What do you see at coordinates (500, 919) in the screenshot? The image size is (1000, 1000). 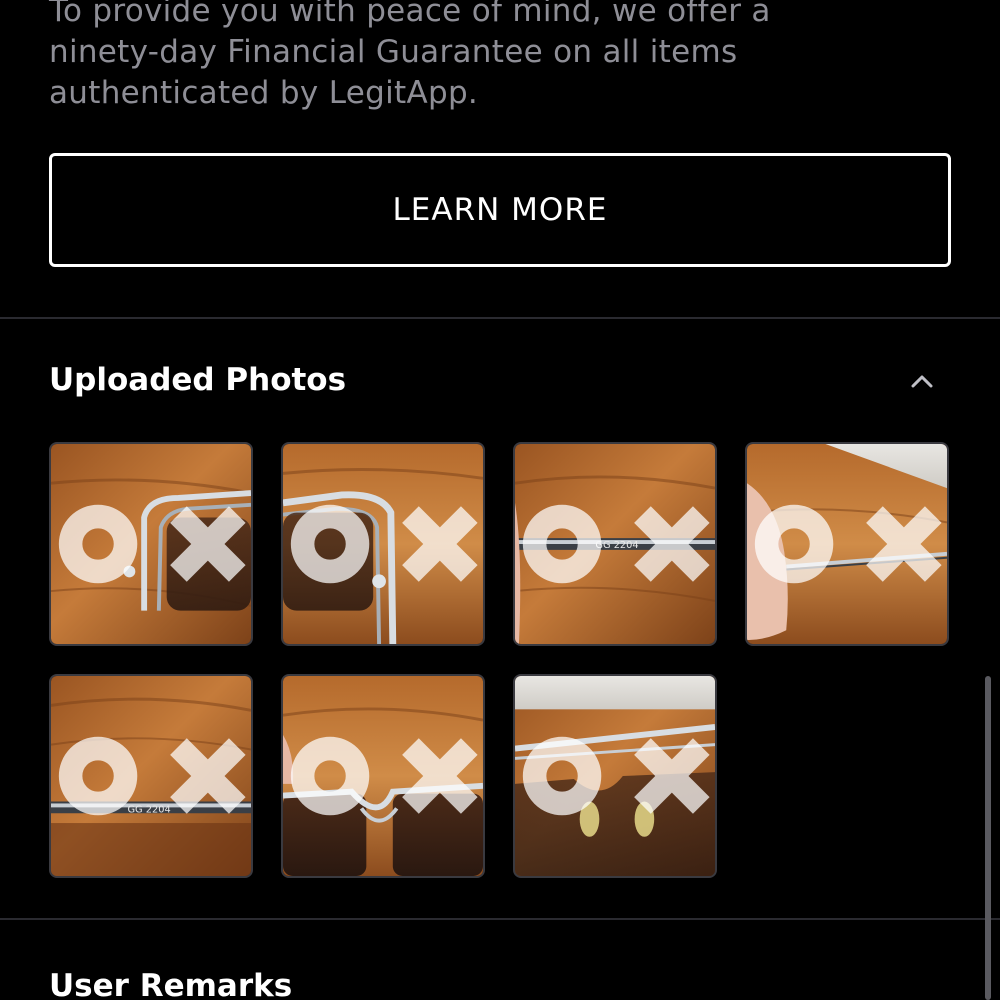 I see `section-divider-bottom` at bounding box center [500, 919].